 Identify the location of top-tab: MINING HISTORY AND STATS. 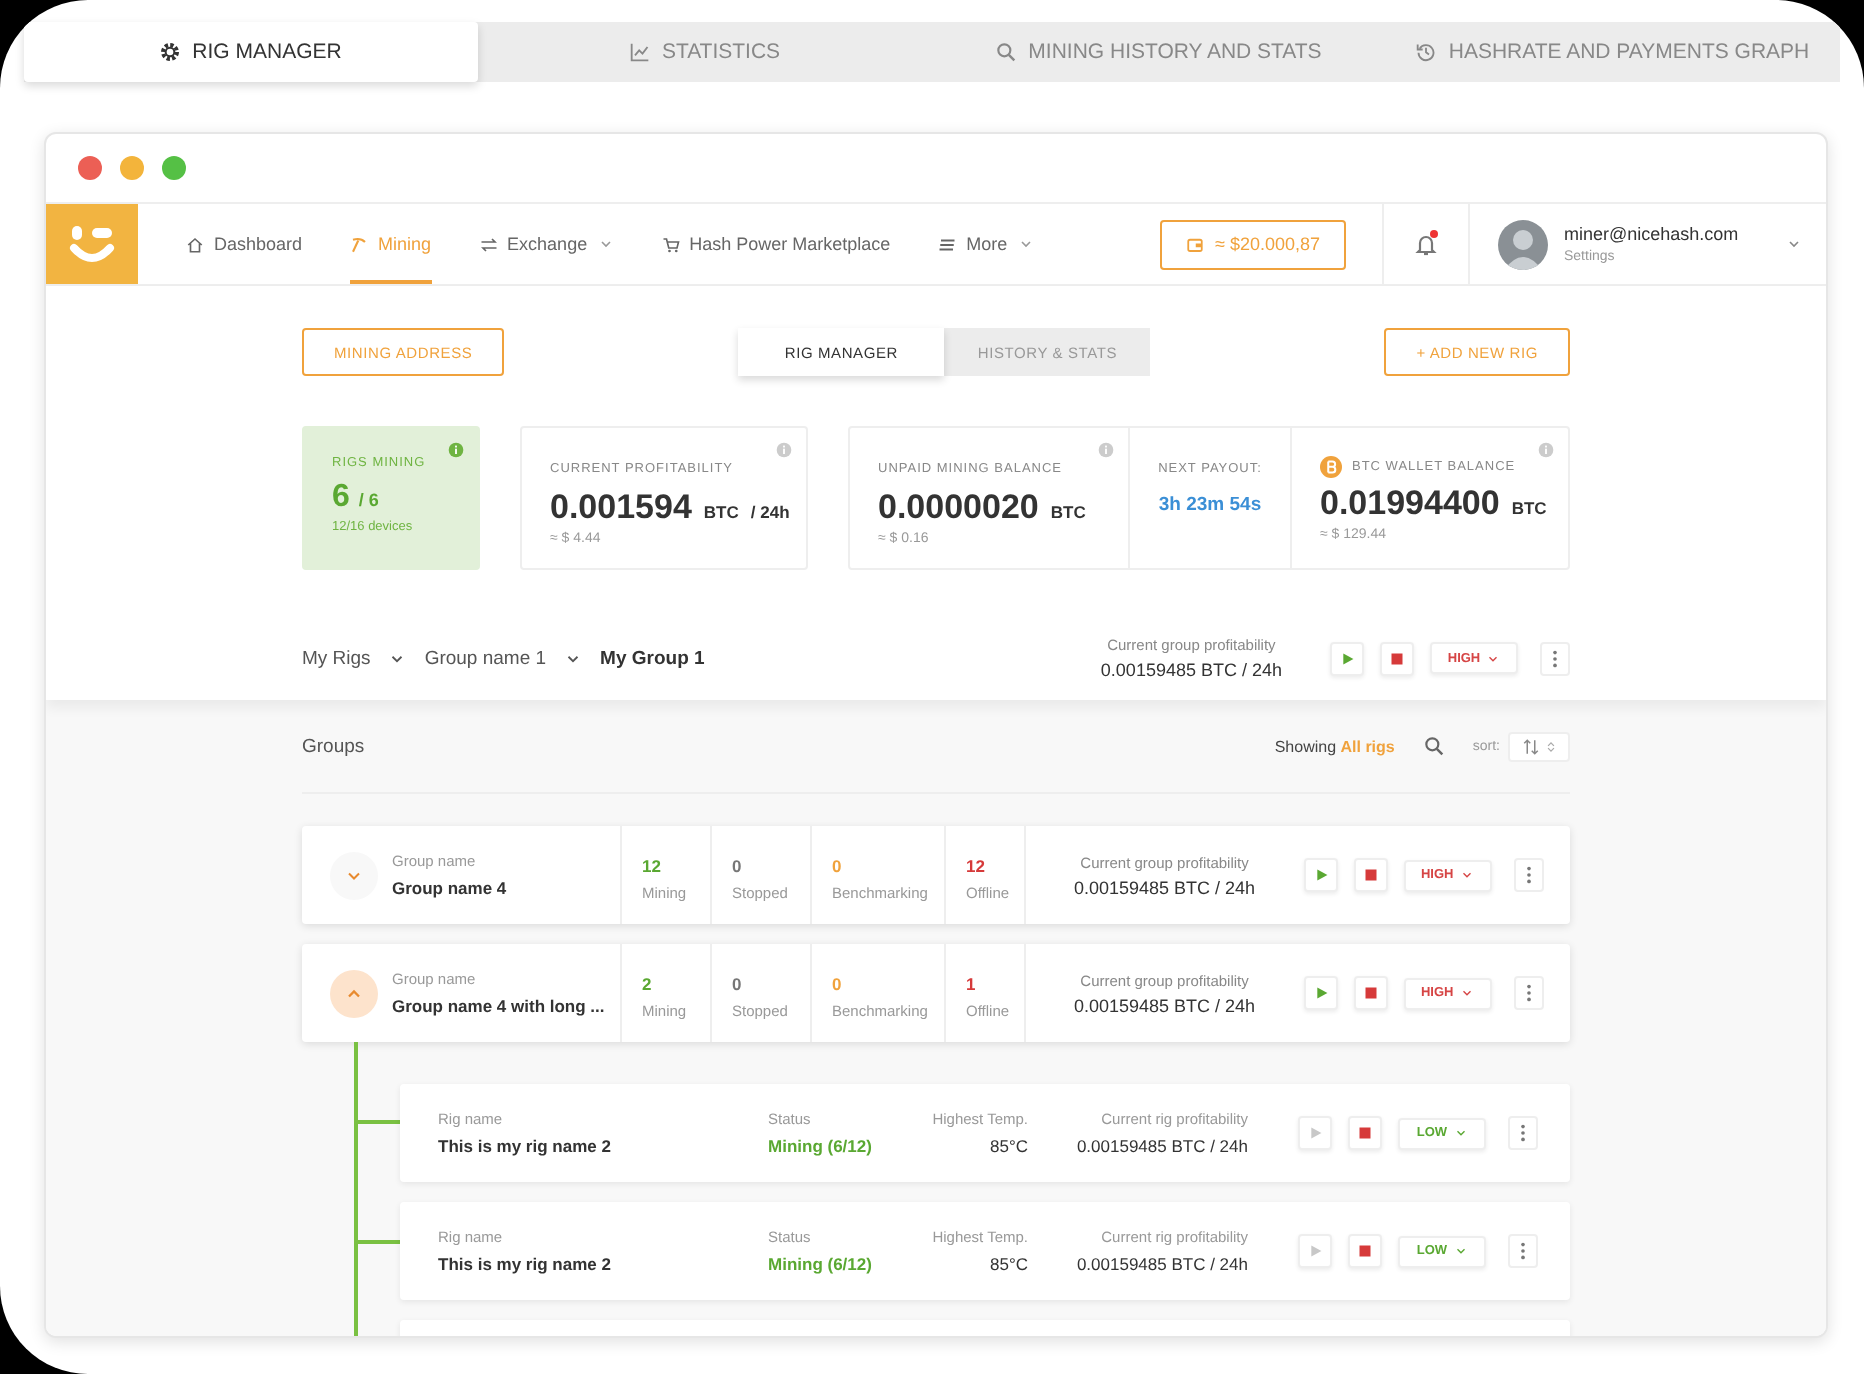
(1159, 52).